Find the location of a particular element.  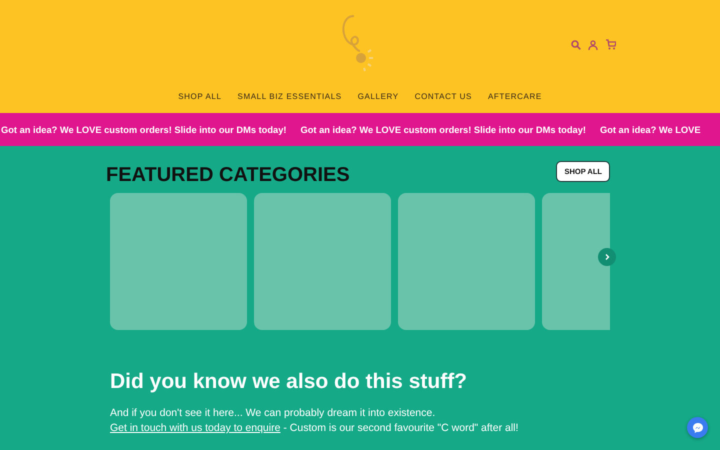

chat-button is located at coordinates (697, 427).